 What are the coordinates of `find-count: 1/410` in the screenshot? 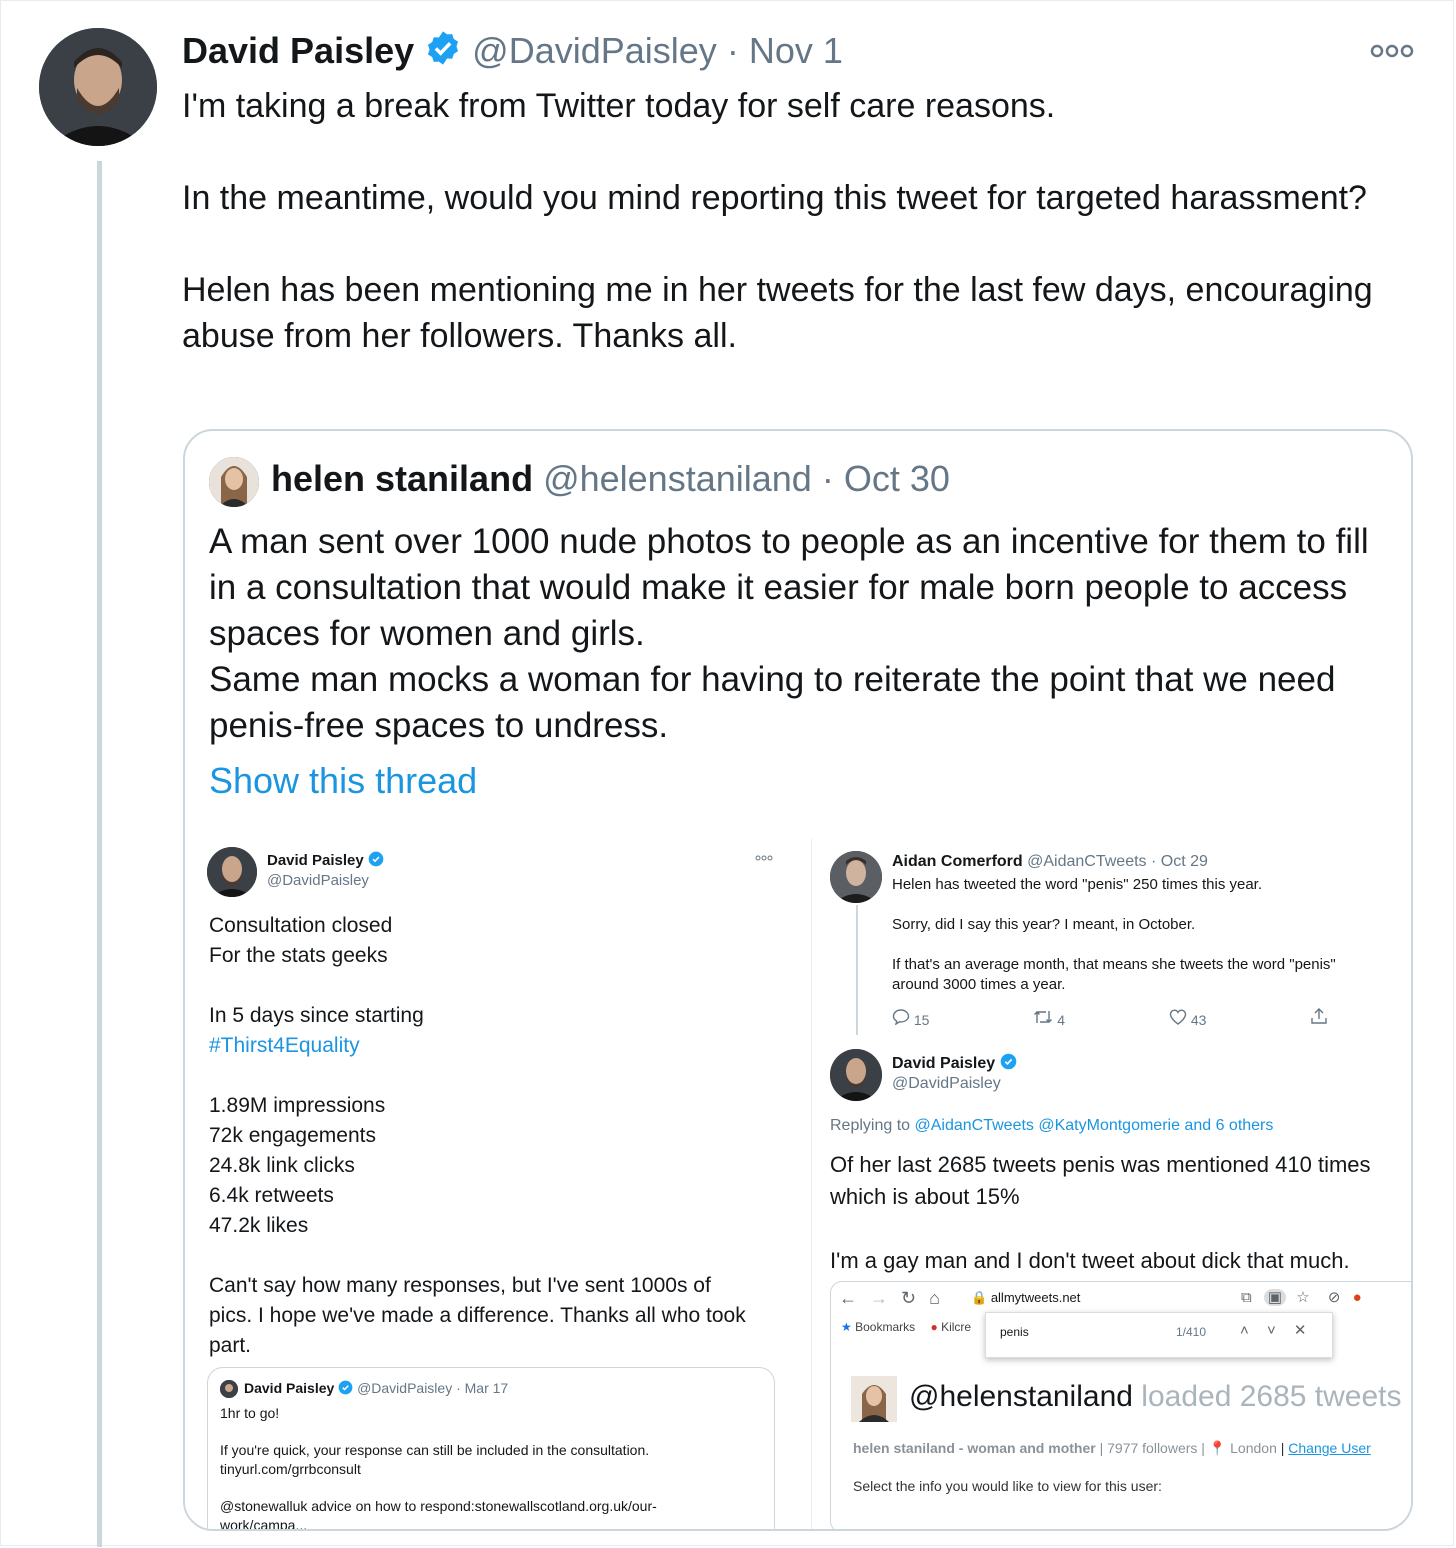 It's located at (1191, 1332).